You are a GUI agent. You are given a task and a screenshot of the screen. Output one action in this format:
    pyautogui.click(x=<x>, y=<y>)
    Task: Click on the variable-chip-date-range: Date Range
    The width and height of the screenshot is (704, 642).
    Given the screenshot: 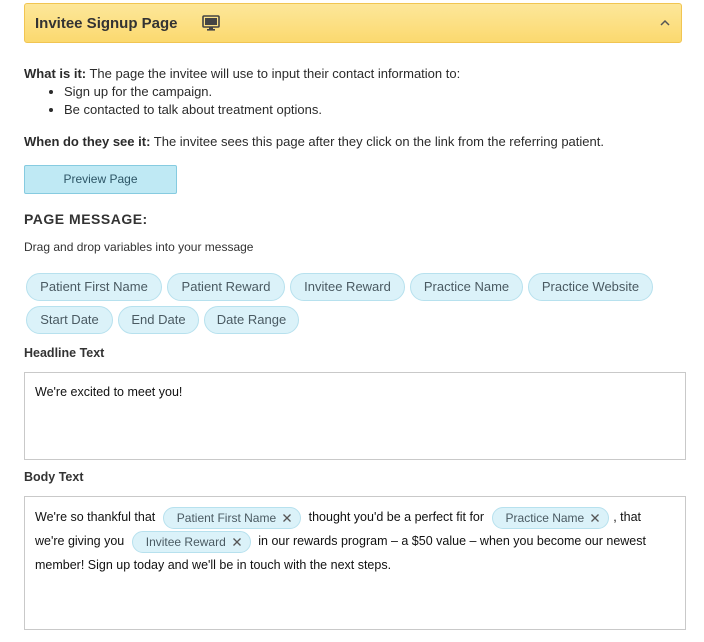 What is the action you would take?
    pyautogui.click(x=251, y=320)
    